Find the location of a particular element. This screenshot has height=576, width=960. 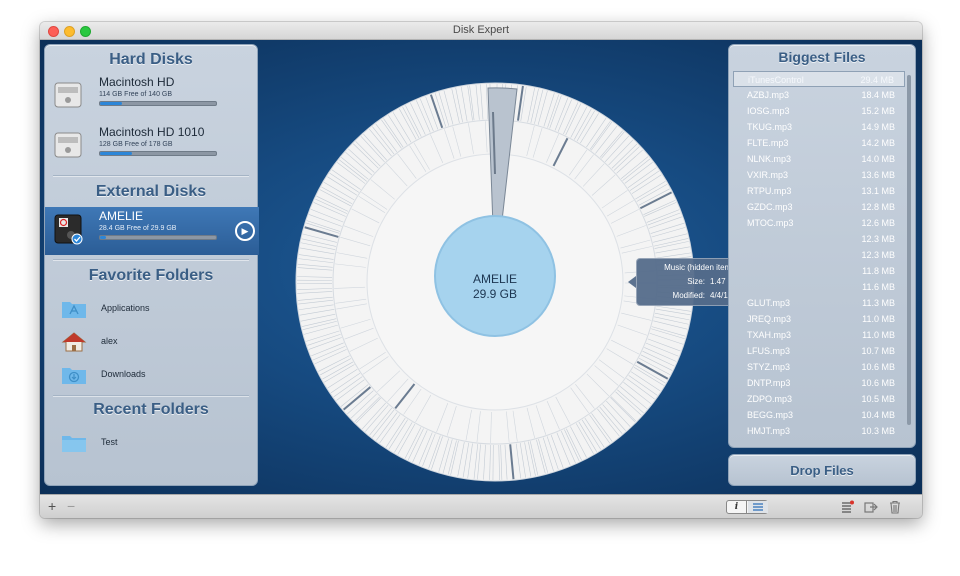

file-row: TKUG.mp3 14.9 MB is located at coordinates (819, 127).